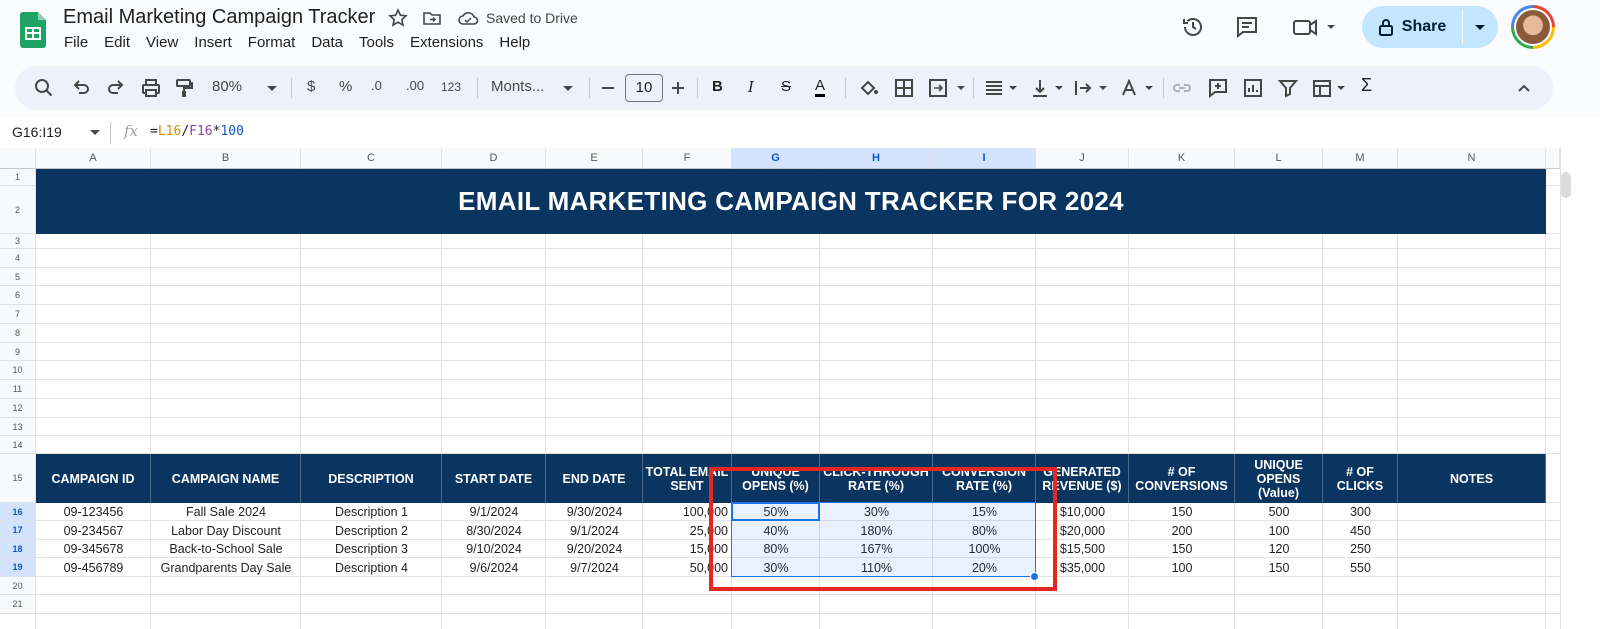  What do you see at coordinates (1092, 88) in the screenshot?
I see `text-wrapping-icon` at bounding box center [1092, 88].